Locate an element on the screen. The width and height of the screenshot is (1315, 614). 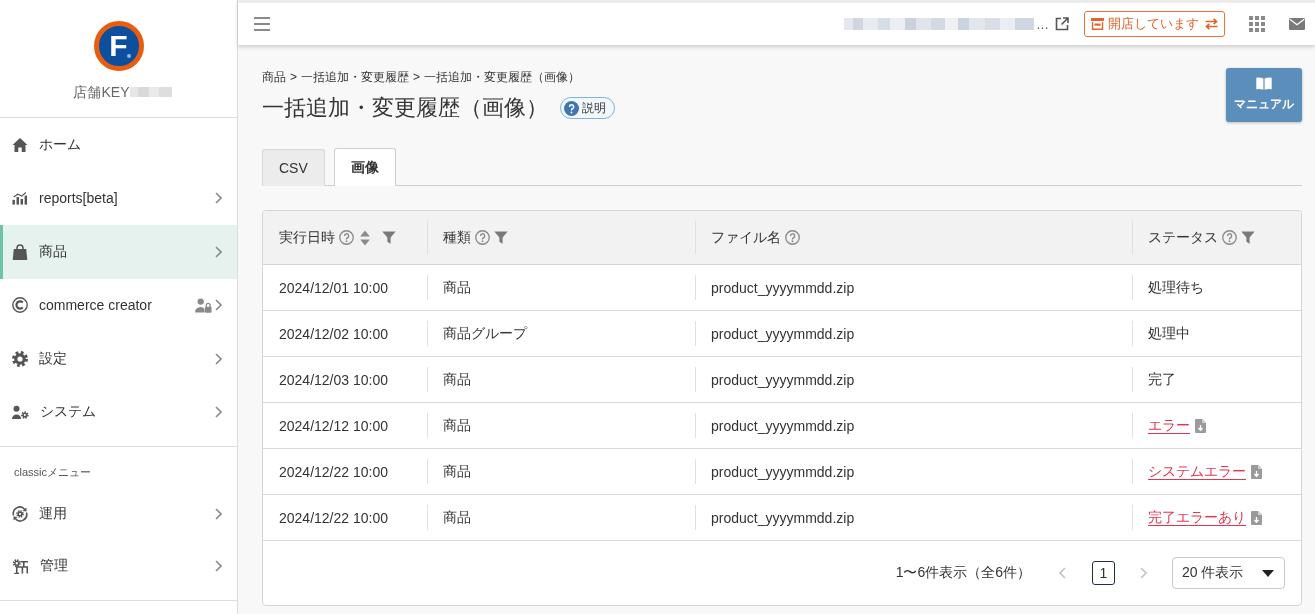
section-heading: classicメニュー is located at coordinates (52, 472).